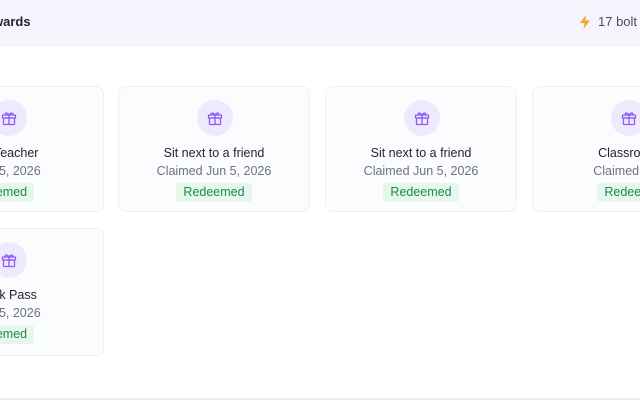  I want to click on bolt-count: 17 bolt, so click(618, 21).